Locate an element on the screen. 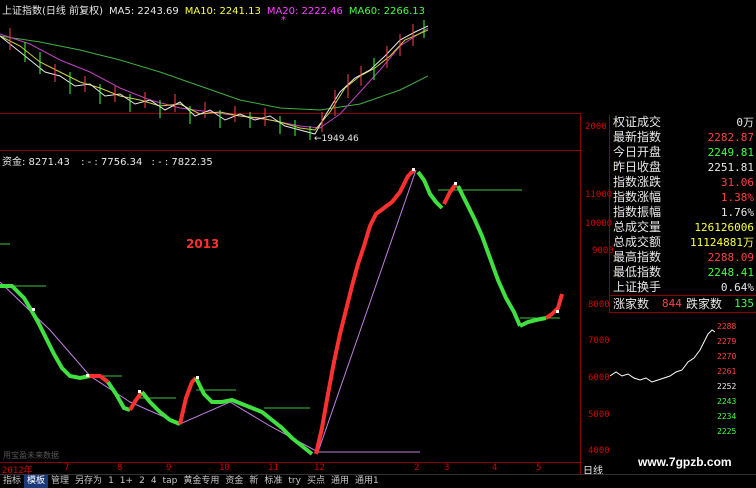  indicator-toolbar: 指标 模板 管理 另存为 1 1+ 2 4 tap 黄金专用 资金新标准 try 买点 通用 通用1 is located at coordinates (378, 481).